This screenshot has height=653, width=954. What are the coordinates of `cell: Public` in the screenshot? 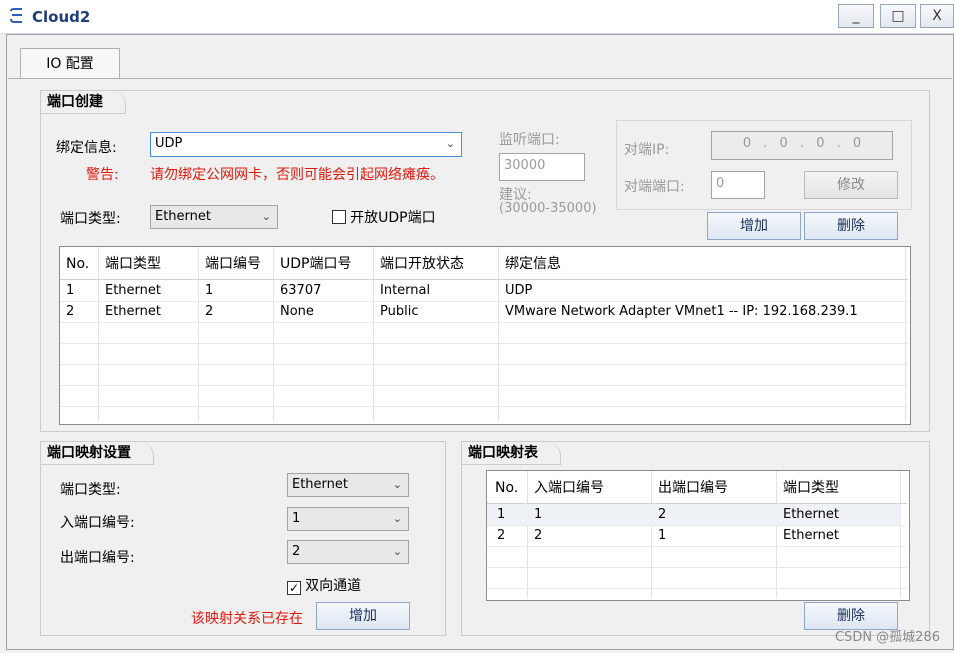 It's located at (399, 311).